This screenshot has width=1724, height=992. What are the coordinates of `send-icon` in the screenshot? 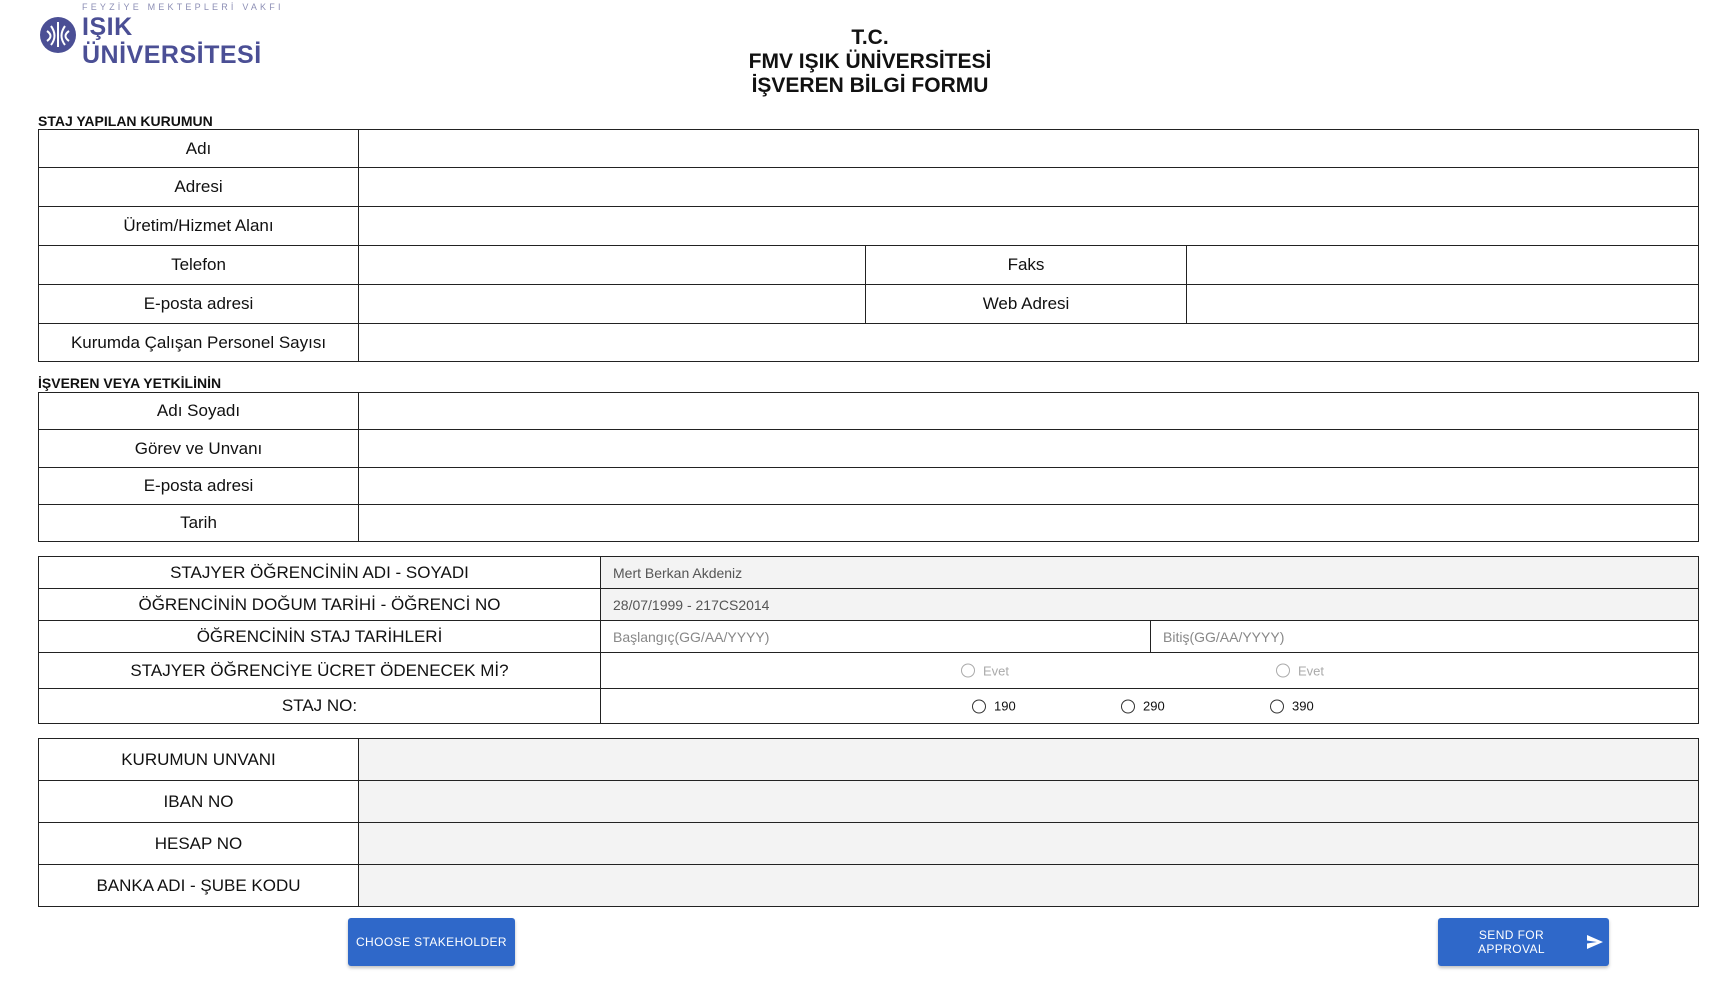 It's located at (1595, 942).